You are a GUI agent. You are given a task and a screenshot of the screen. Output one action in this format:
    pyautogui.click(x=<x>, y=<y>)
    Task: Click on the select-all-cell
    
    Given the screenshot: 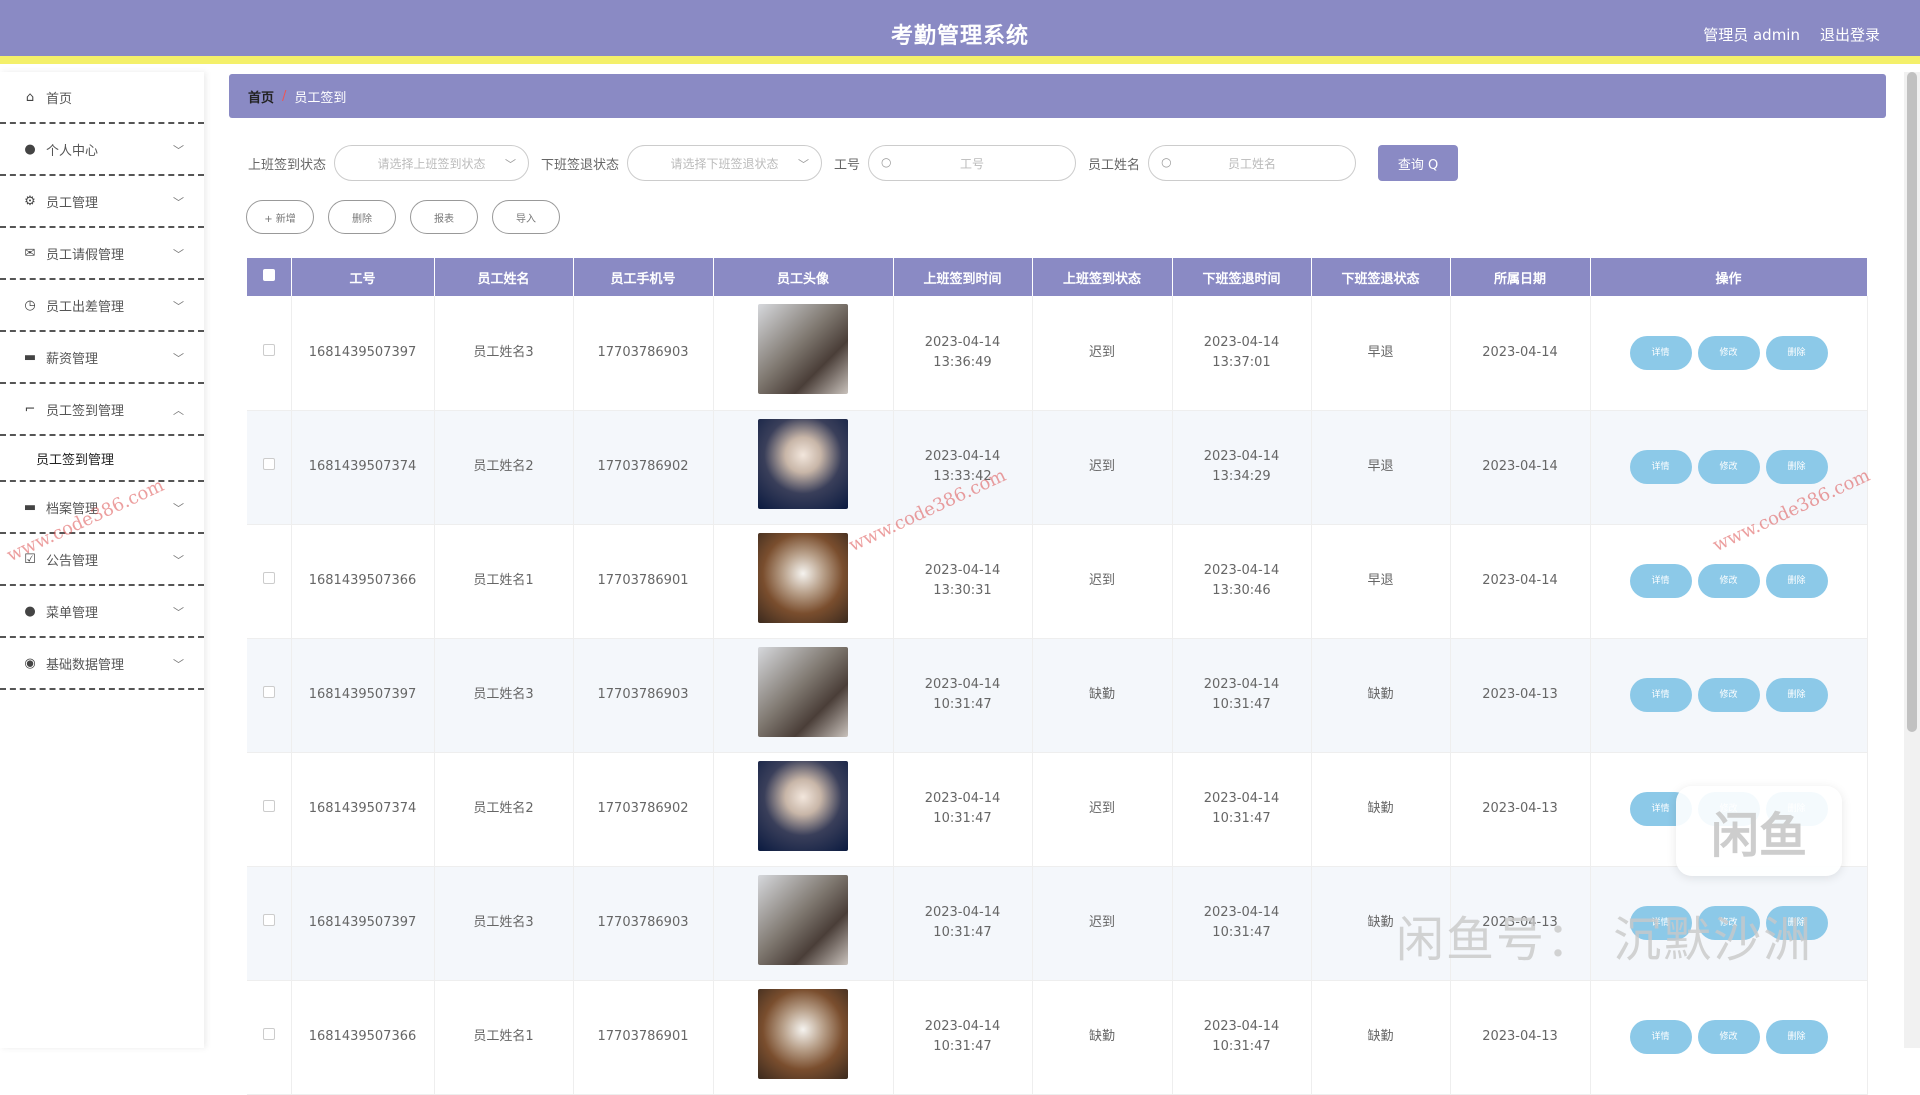 What is the action you would take?
    pyautogui.click(x=269, y=277)
    